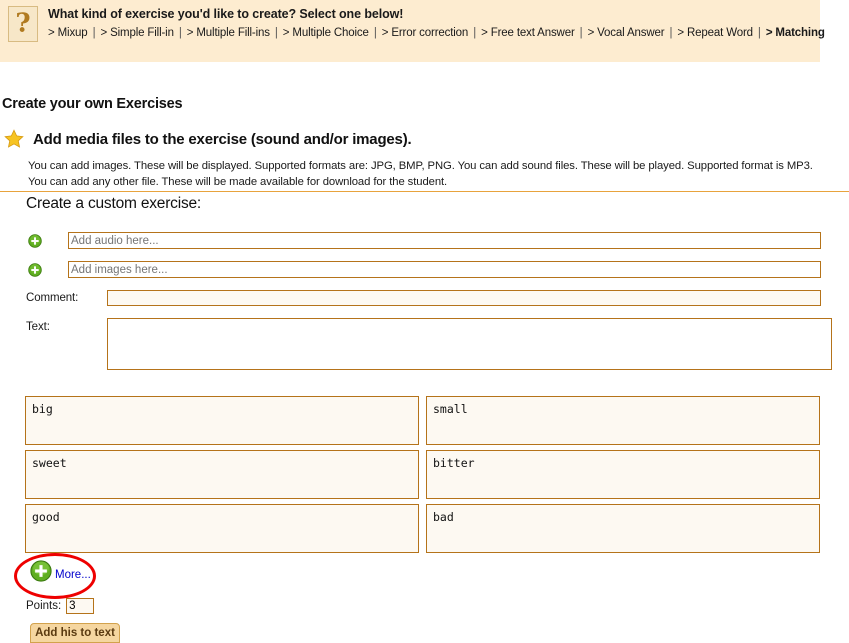 The height and width of the screenshot is (643, 849). I want to click on question-mark-icon: ?, so click(23, 24).